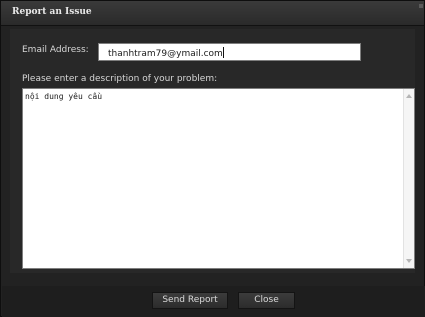 The image size is (425, 317). I want to click on email-label: Email Address:, so click(55, 50).